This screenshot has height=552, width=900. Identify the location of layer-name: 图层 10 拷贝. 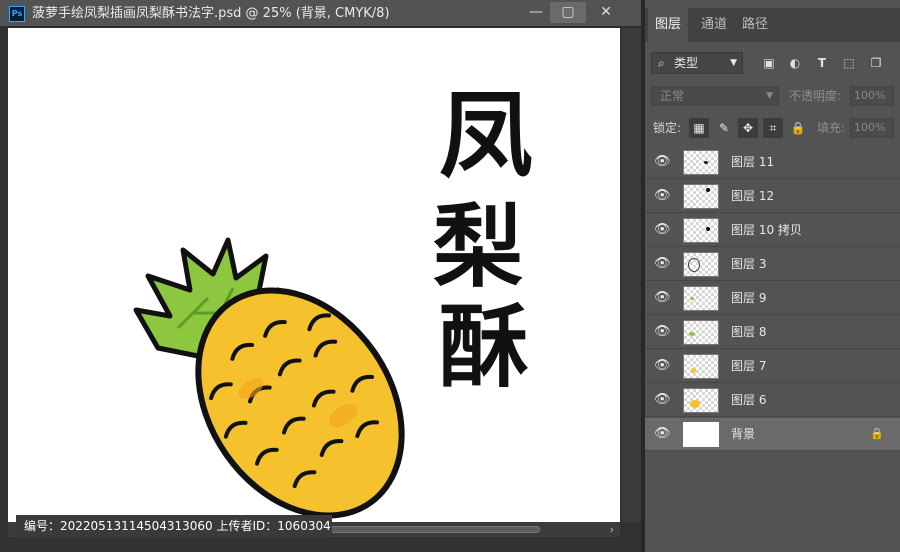
(766, 230).